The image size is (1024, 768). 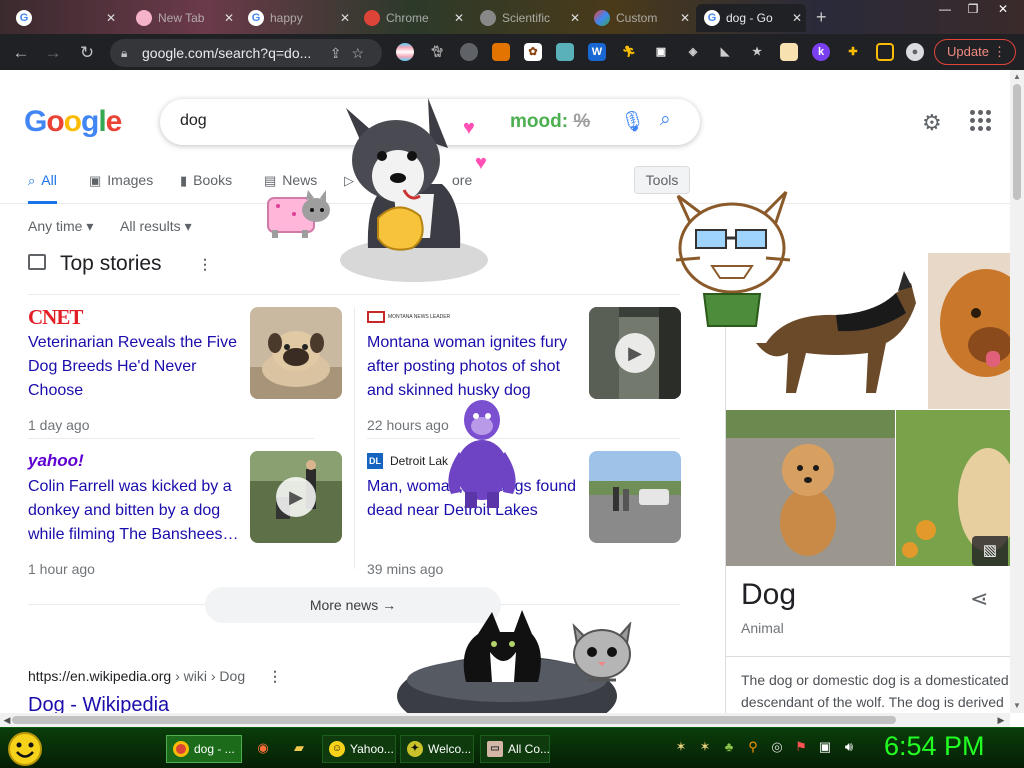 I want to click on bookmark-star-icon: ☆, so click(x=362, y=53).